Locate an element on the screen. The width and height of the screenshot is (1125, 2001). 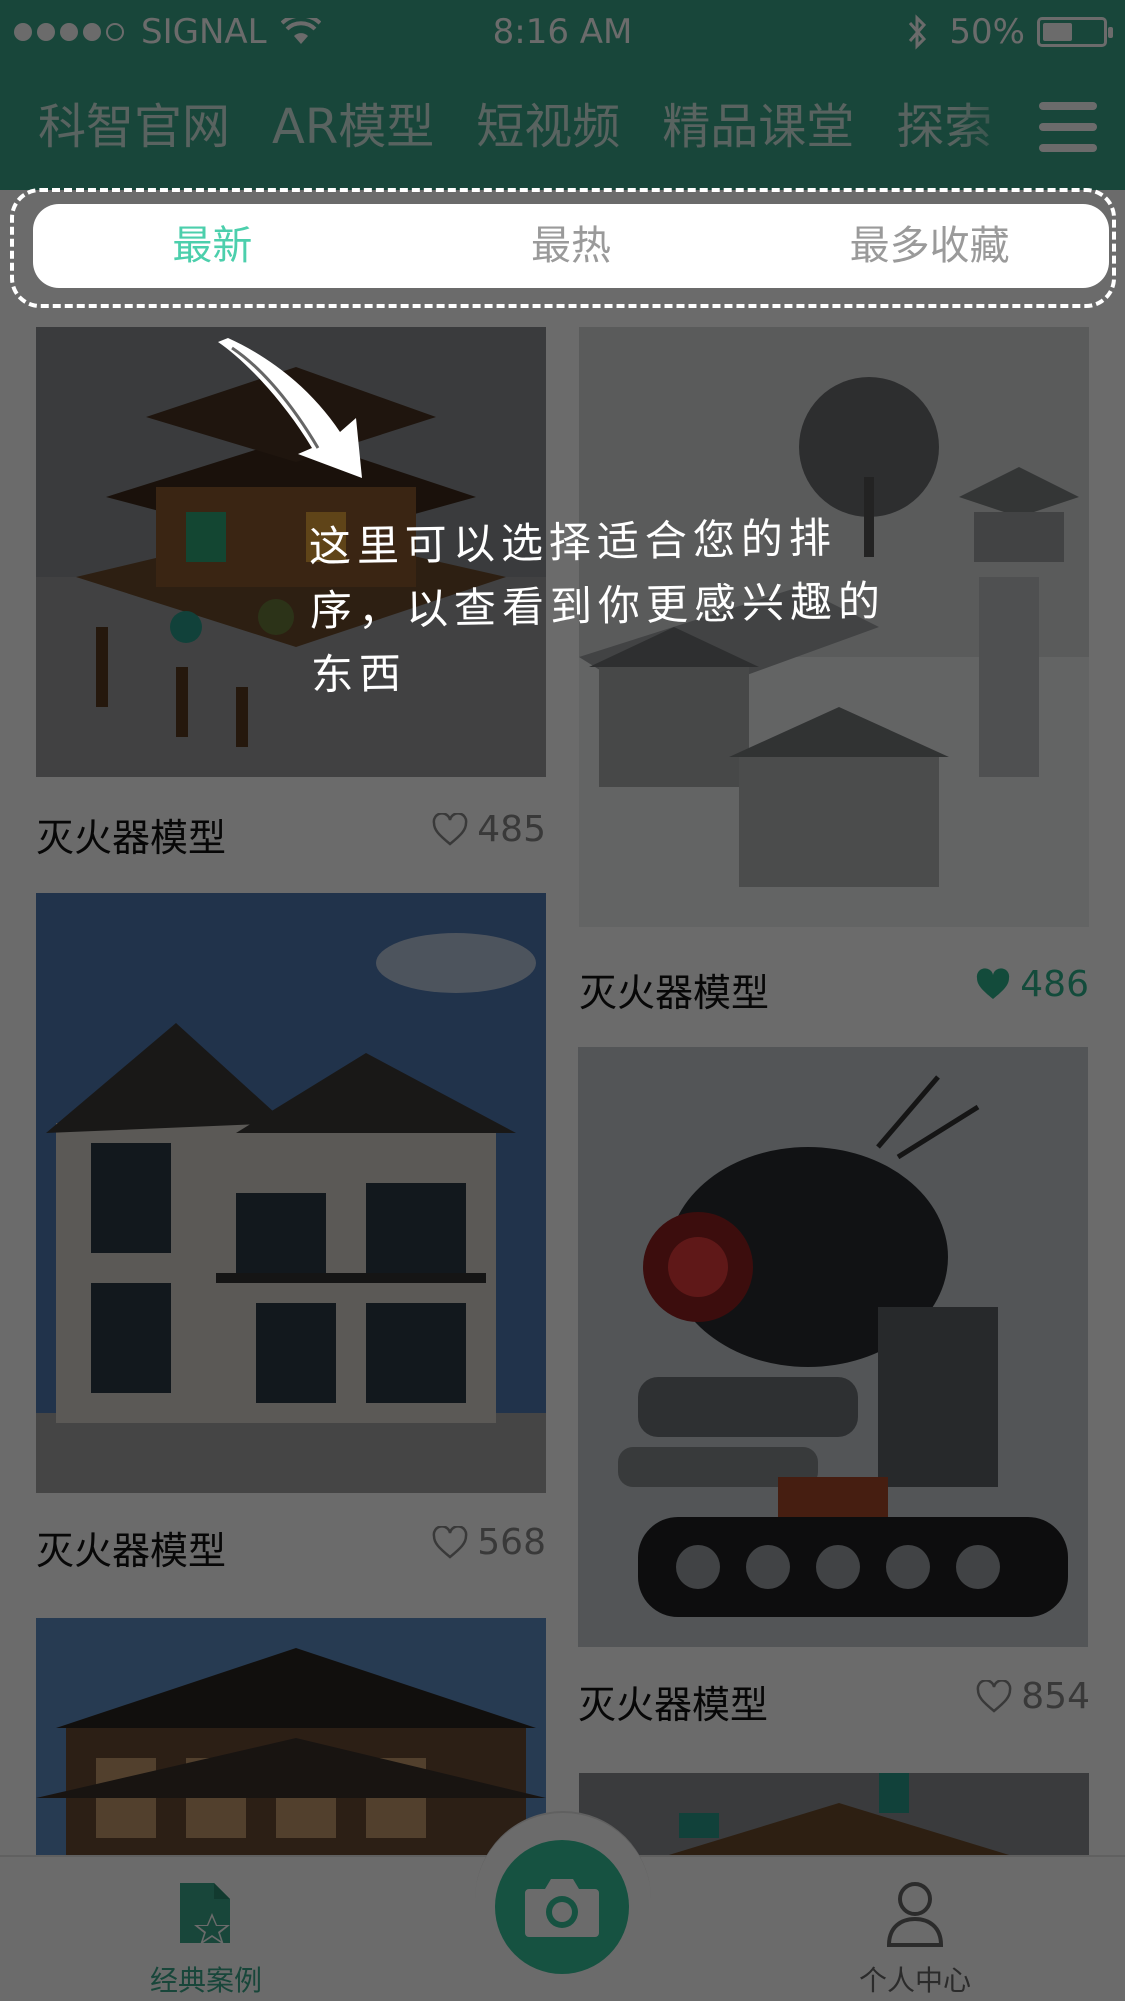
like-count: 854 is located at coordinates (1032, 1696).